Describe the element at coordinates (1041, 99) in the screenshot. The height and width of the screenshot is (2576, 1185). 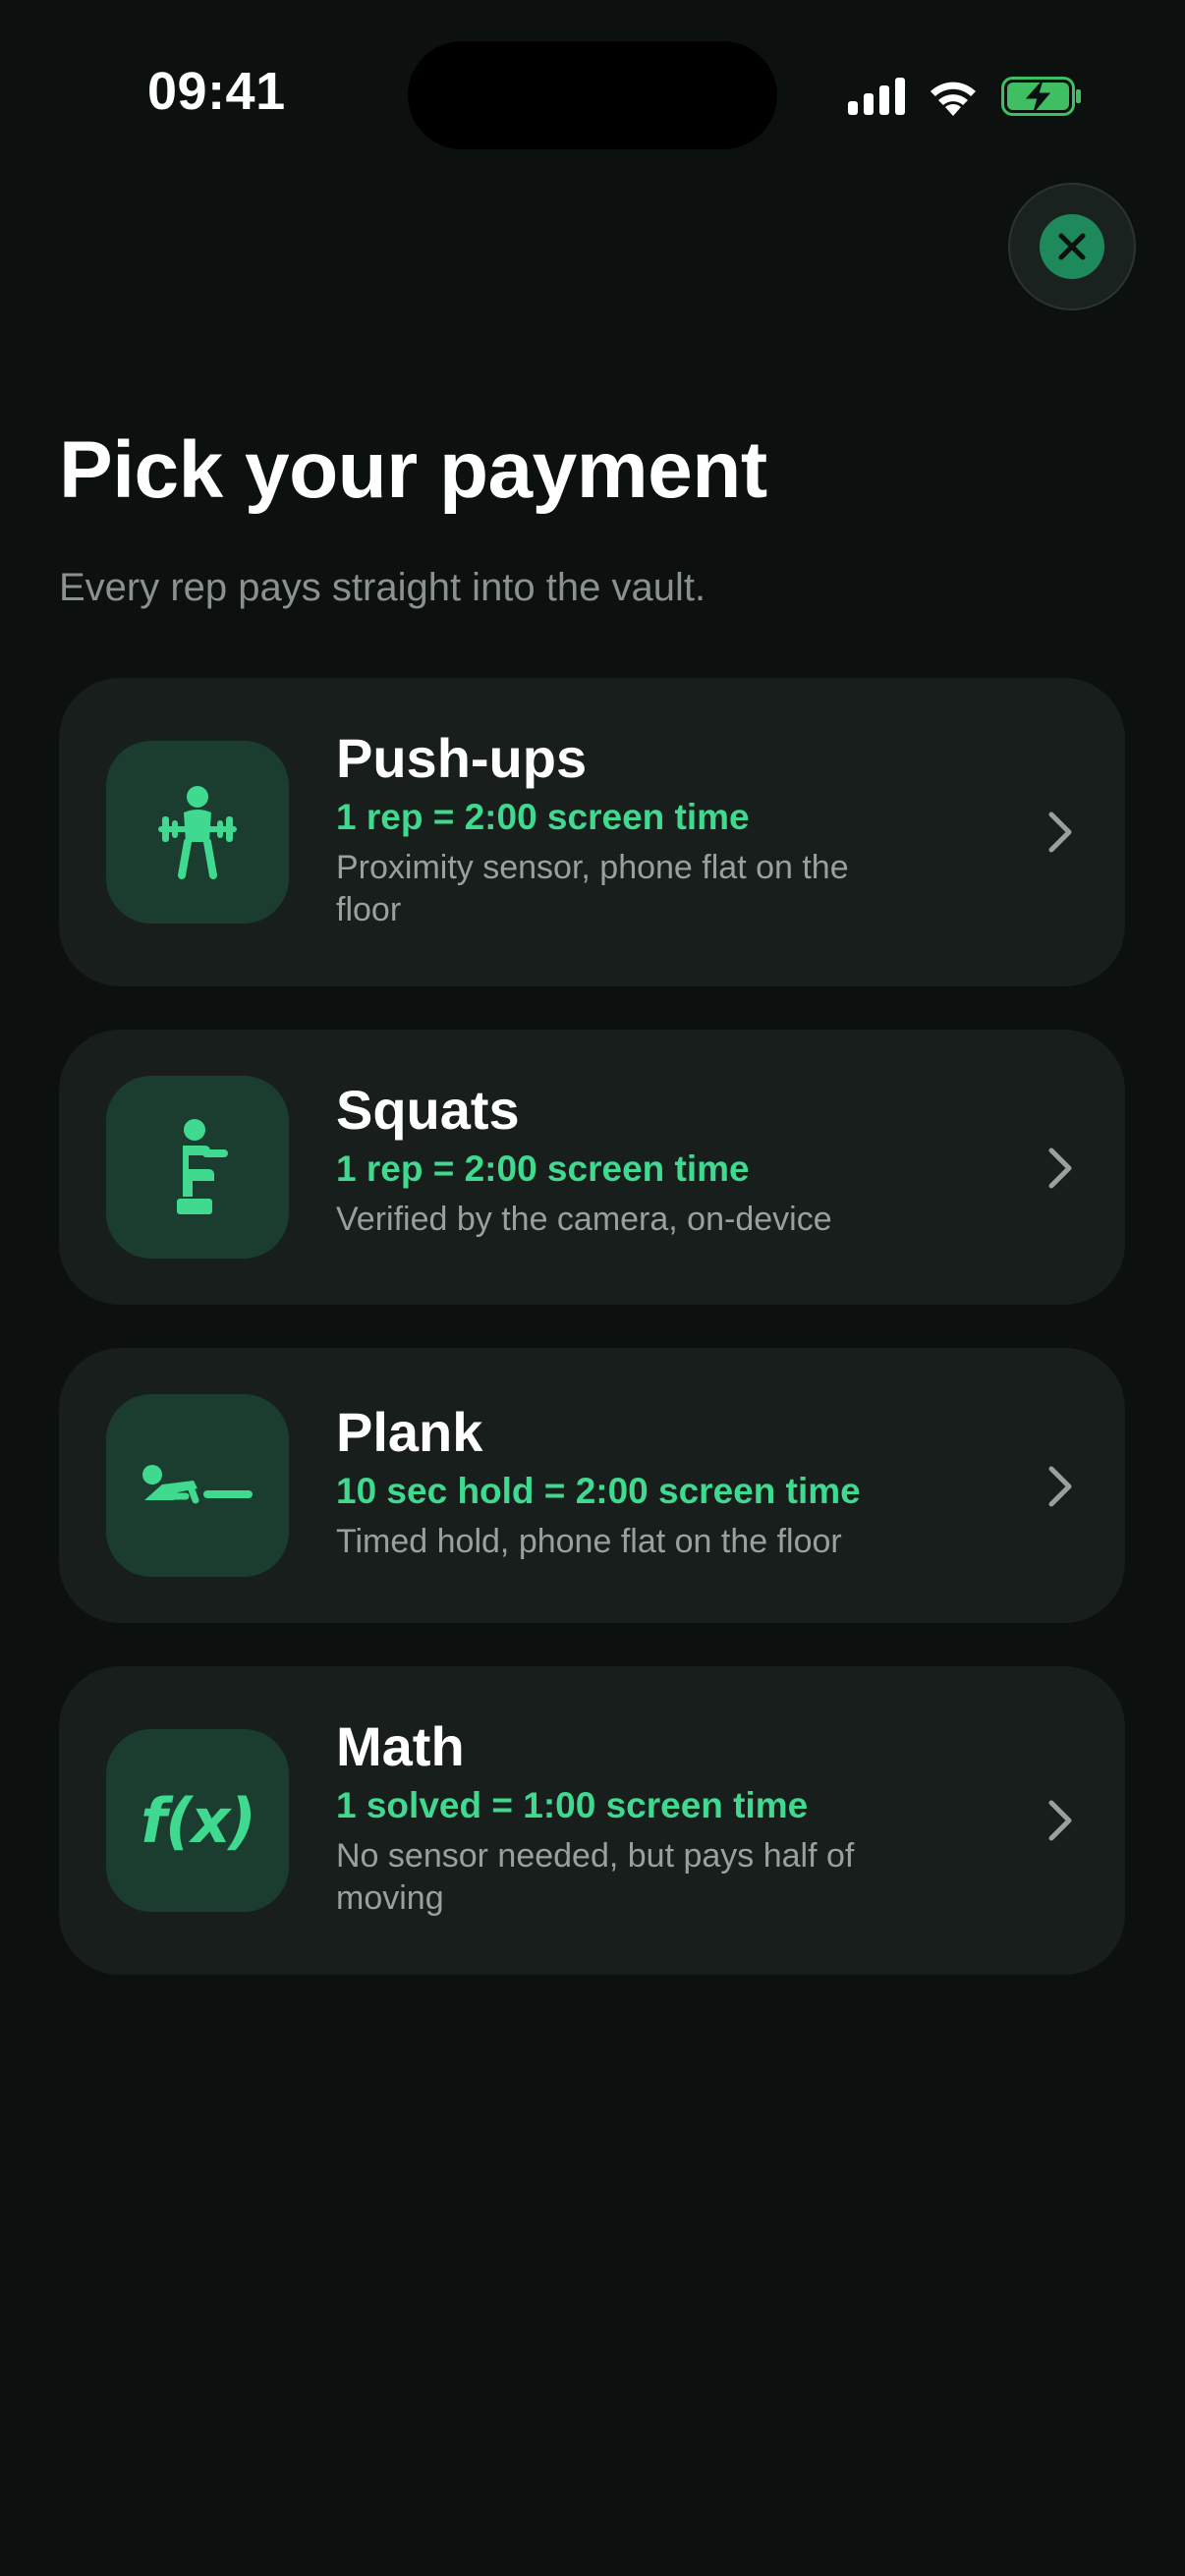
I see `battery-charging-icon` at that location.